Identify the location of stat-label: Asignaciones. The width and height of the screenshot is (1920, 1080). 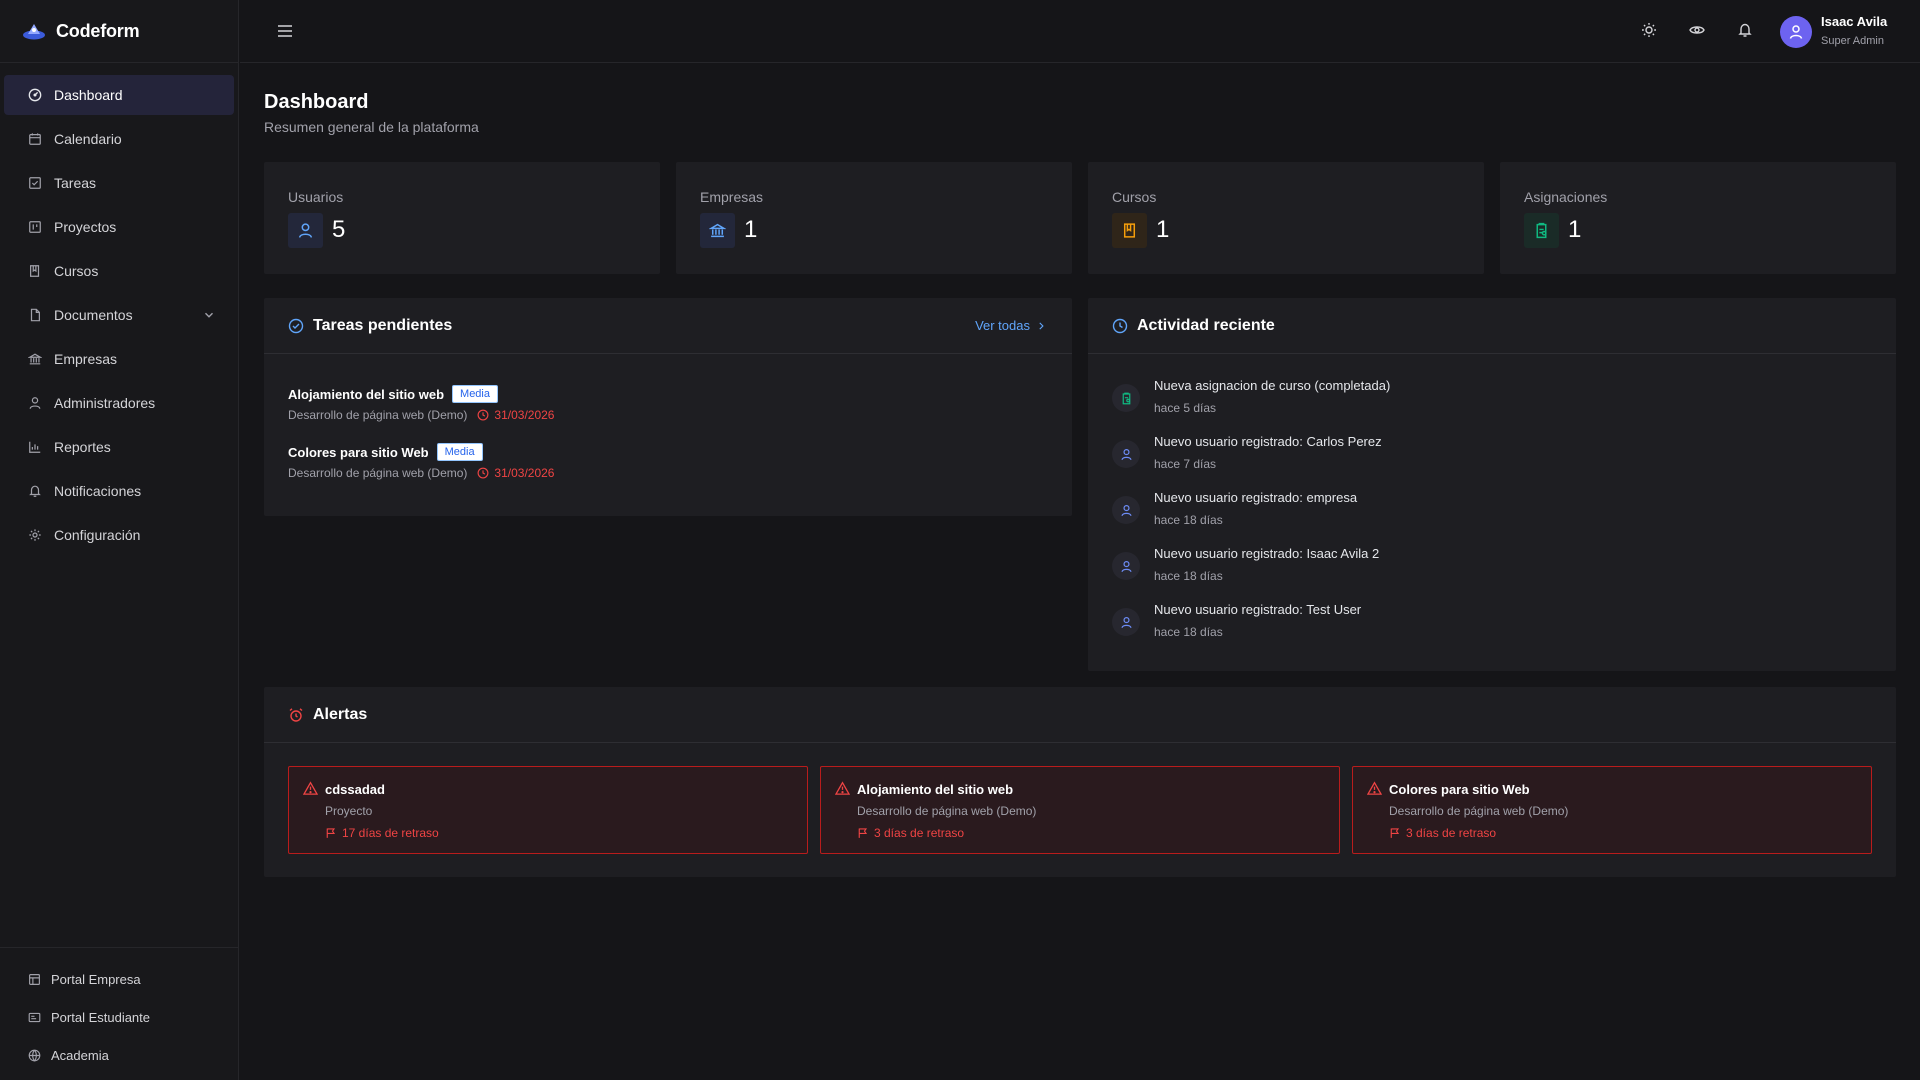
(1566, 197).